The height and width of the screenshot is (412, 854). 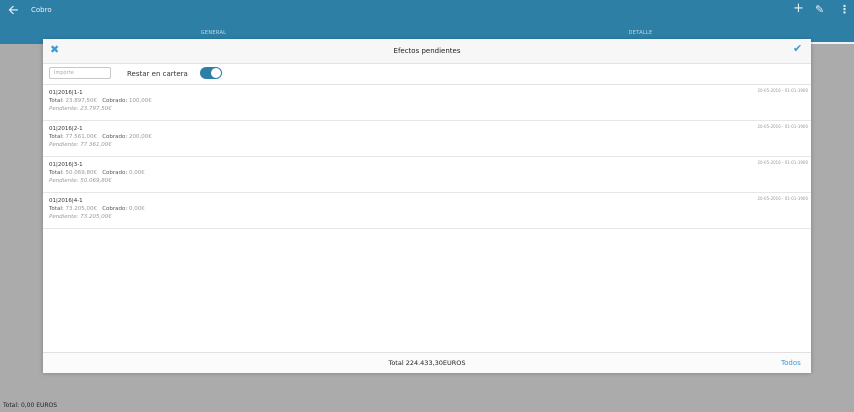 I want to click on plus-icon: +, so click(x=798, y=8).